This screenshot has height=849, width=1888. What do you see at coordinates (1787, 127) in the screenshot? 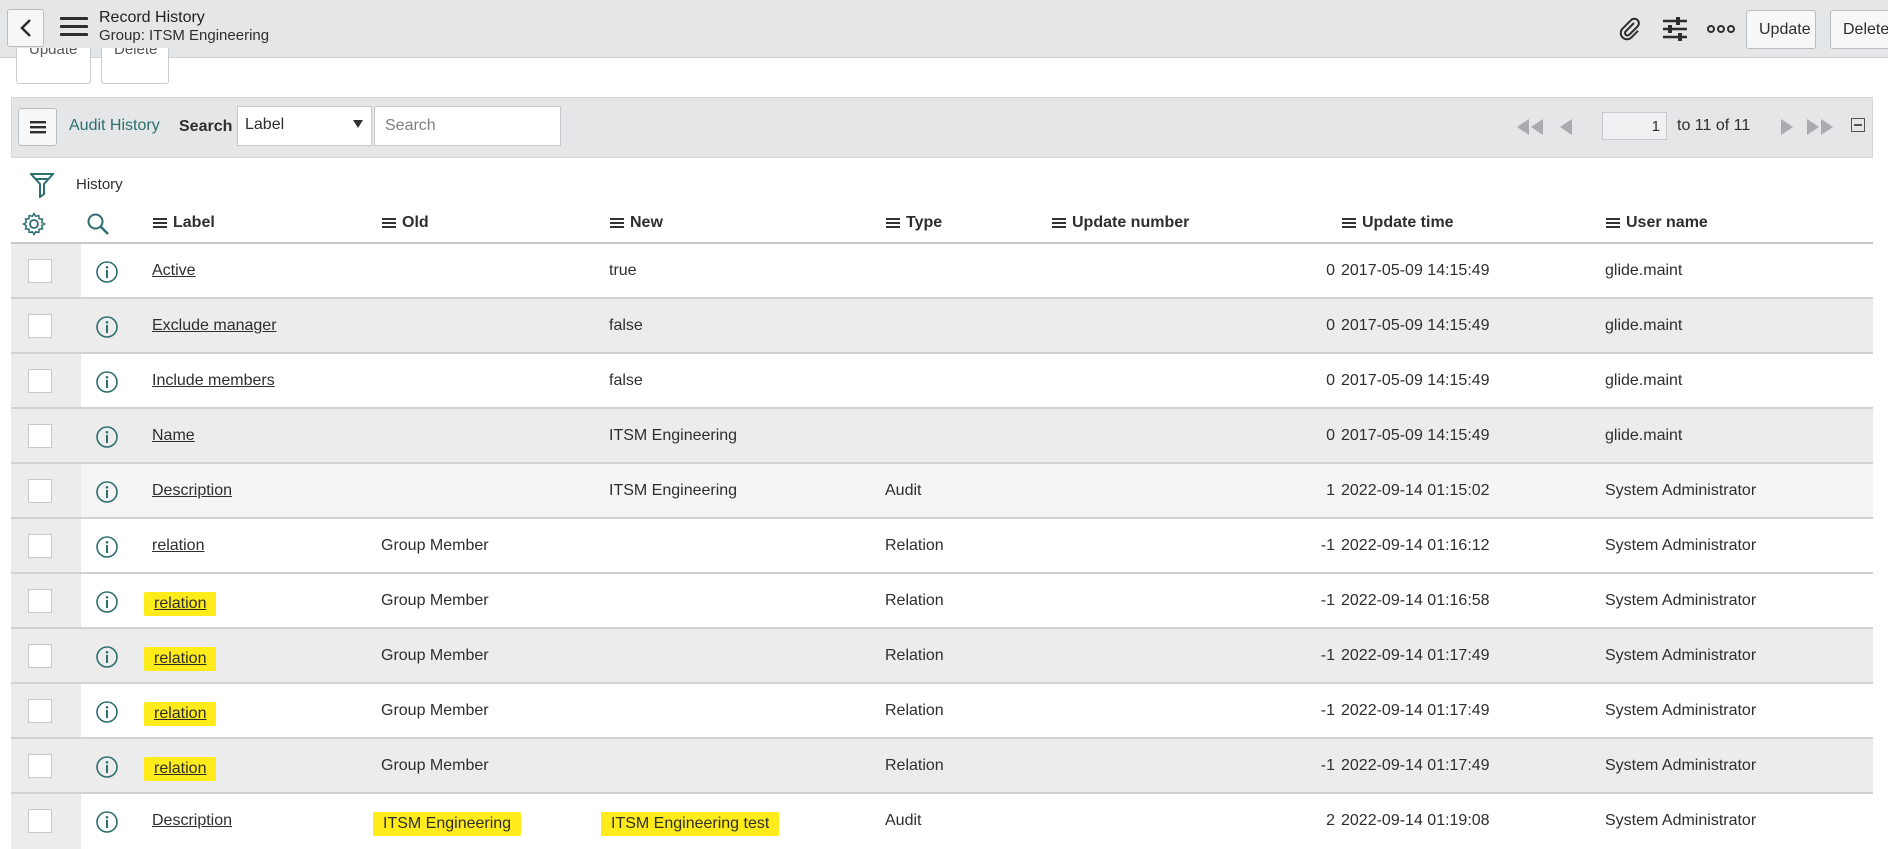
I see `next-page-button` at bounding box center [1787, 127].